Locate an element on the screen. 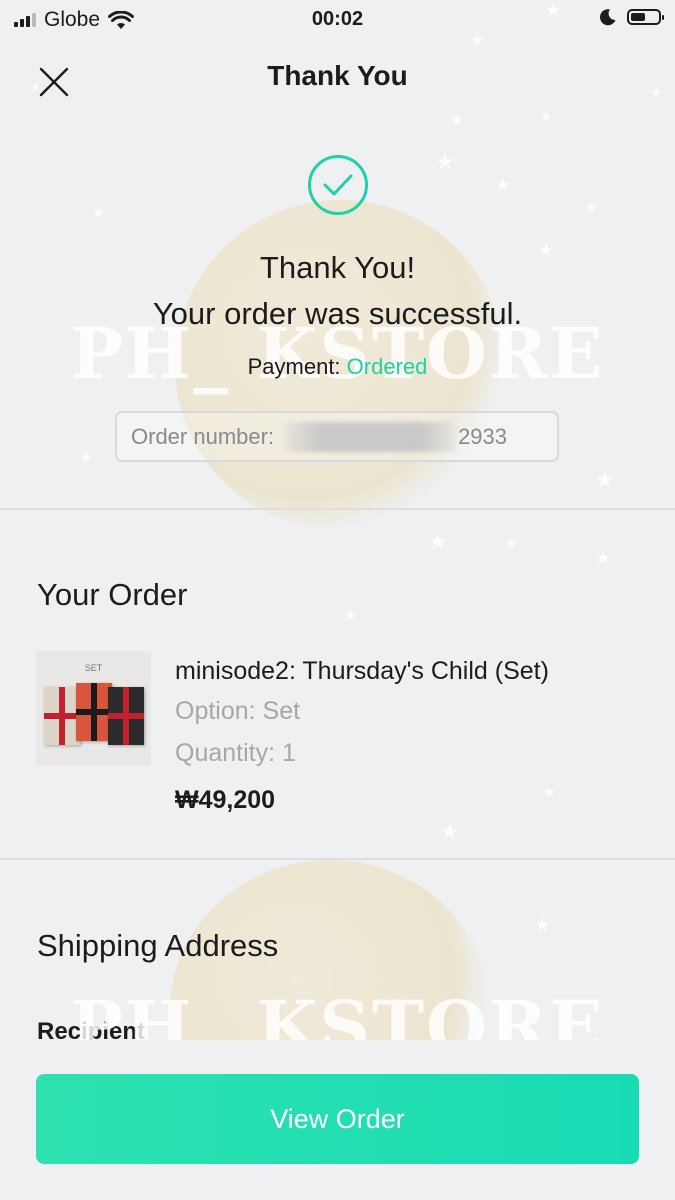  success-message: Your order was successful. is located at coordinates (337, 313).